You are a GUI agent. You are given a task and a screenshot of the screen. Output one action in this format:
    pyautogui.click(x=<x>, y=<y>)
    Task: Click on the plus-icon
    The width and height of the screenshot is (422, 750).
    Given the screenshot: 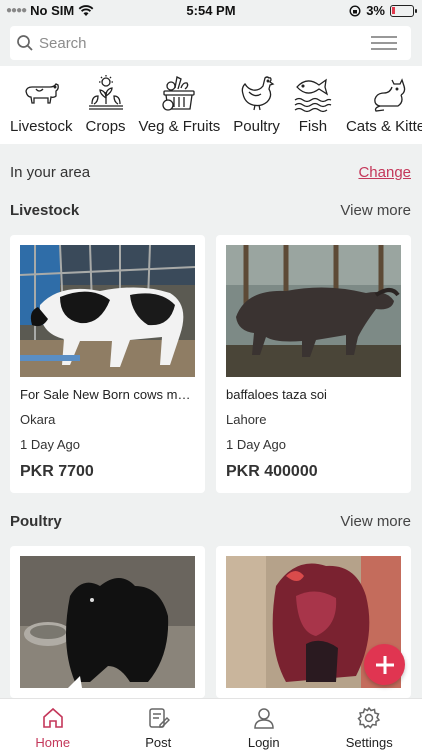 What is the action you would take?
    pyautogui.click(x=384, y=664)
    